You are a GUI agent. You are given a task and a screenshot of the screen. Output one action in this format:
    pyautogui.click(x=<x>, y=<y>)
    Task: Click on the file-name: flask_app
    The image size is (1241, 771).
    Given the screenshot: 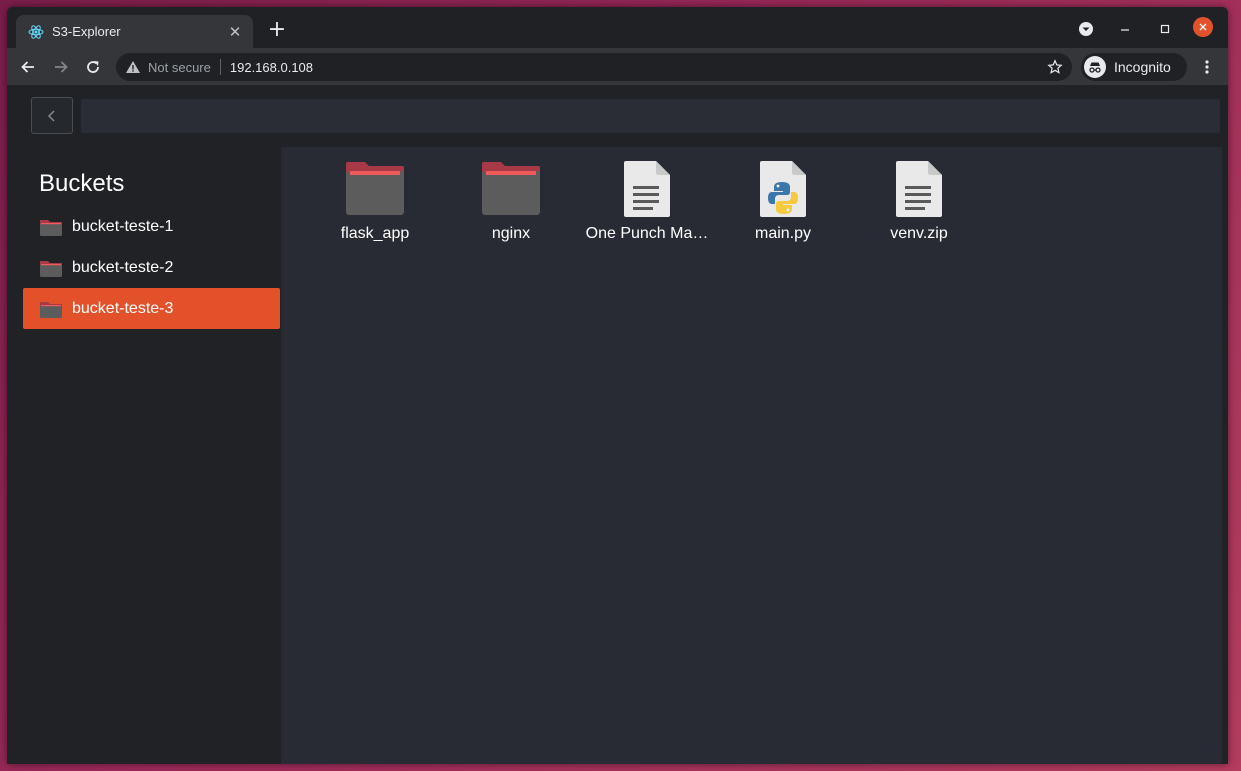 What is the action you would take?
    pyautogui.click(x=375, y=233)
    